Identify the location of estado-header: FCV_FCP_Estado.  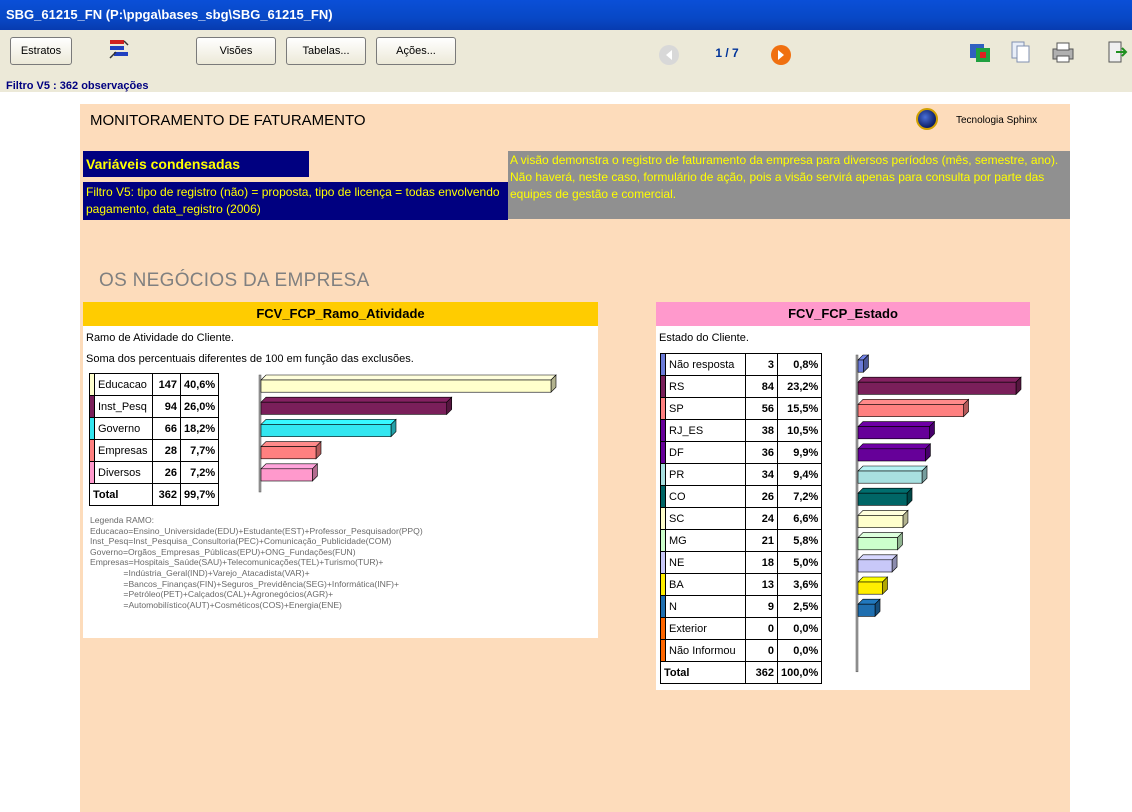
(843, 314).